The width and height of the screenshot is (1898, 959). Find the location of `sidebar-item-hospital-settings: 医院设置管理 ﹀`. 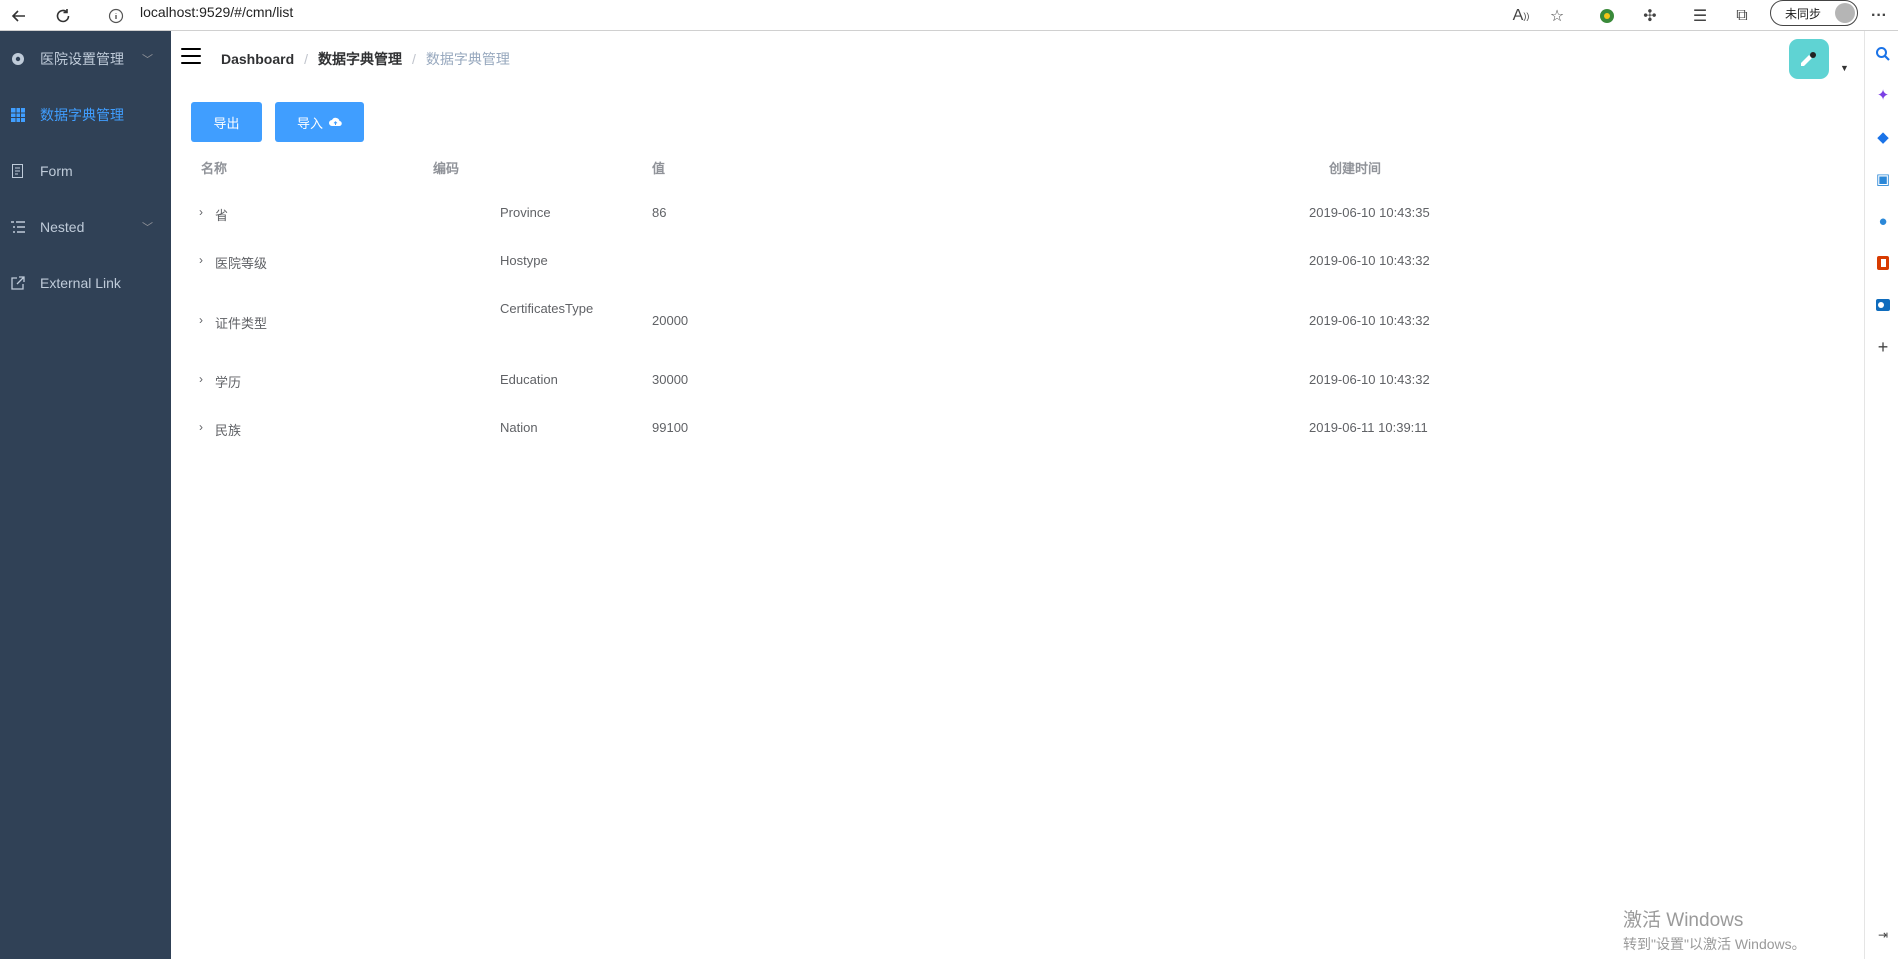

sidebar-item-hospital-settings: 医院设置管理 ﹀ is located at coordinates (85, 59).